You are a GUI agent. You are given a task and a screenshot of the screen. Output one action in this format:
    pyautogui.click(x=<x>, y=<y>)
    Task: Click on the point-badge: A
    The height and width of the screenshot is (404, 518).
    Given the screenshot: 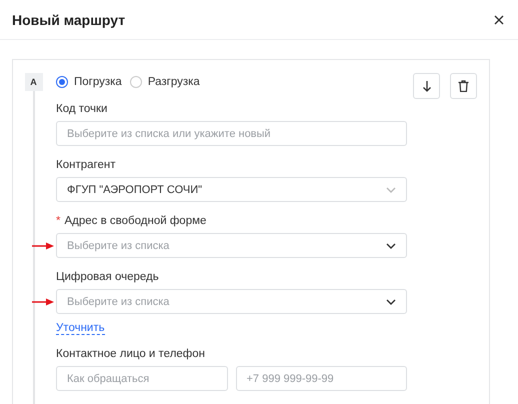 What is the action you would take?
    pyautogui.click(x=33, y=82)
    